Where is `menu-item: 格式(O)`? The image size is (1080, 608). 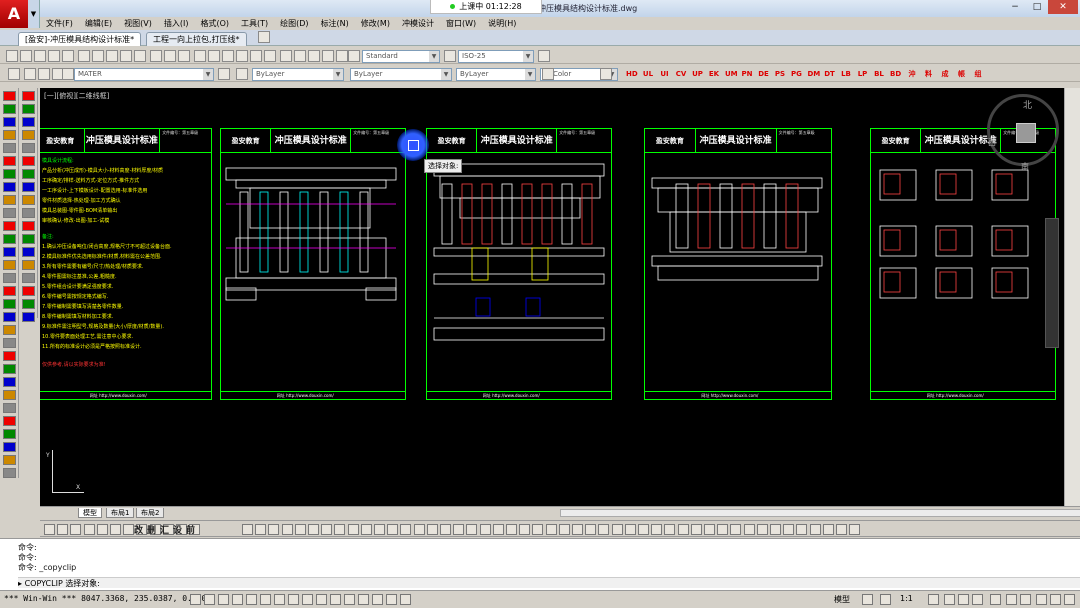 menu-item: 格式(O) is located at coordinates (214, 23).